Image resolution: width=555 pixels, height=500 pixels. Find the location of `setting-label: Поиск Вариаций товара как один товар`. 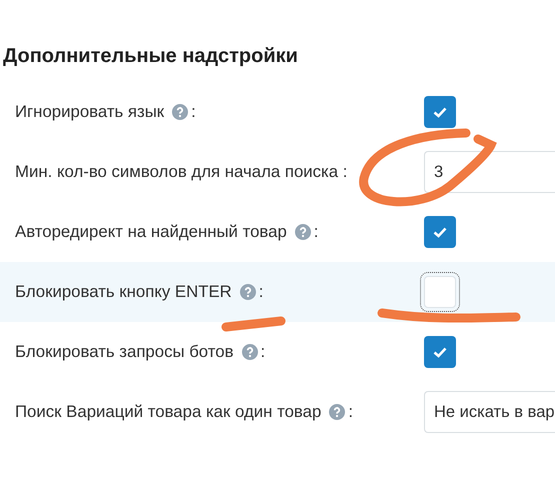

setting-label: Поиск Вариаций товара как один товар is located at coordinates (168, 412).